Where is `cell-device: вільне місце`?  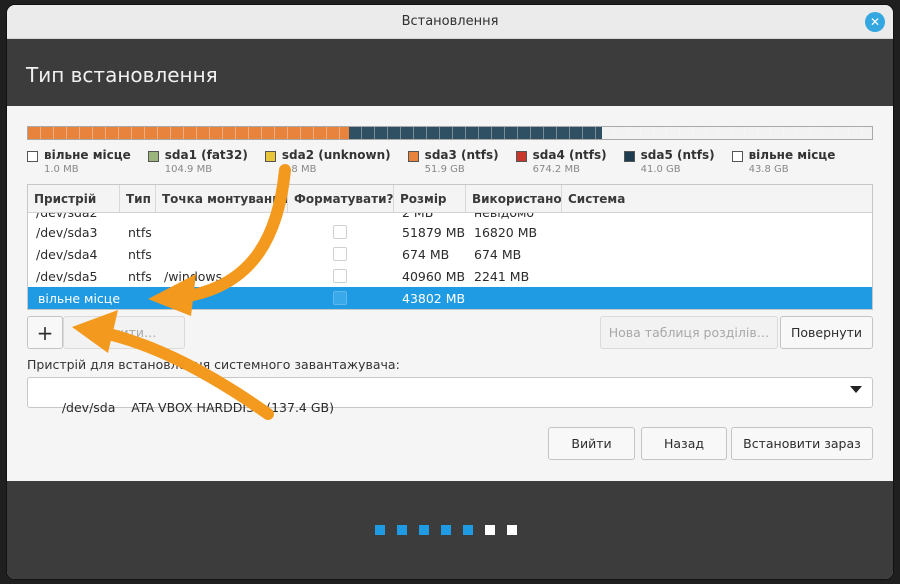 cell-device: вільне місце is located at coordinates (79, 298).